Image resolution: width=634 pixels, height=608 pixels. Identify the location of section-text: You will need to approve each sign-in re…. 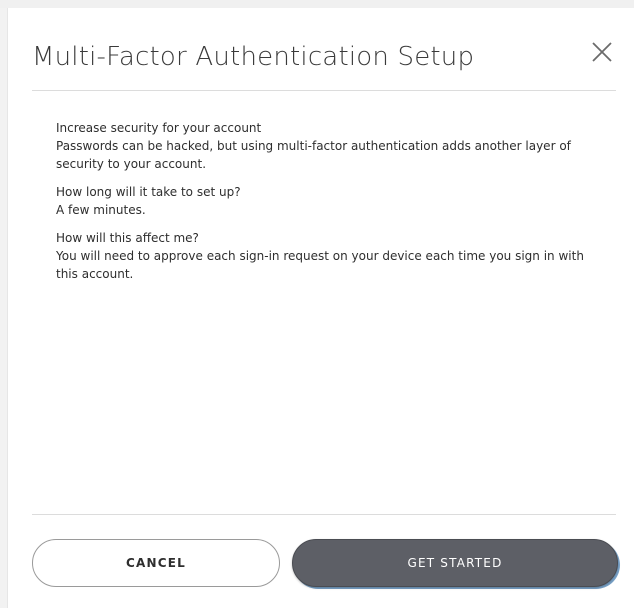
(320, 265).